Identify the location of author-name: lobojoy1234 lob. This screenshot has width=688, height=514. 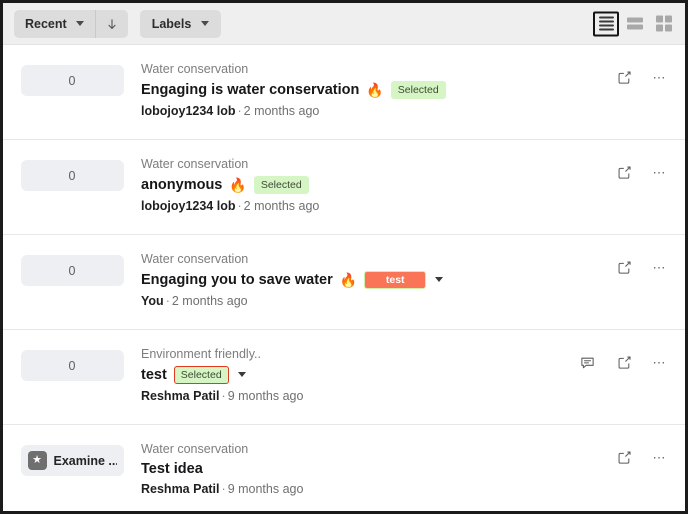
(188, 206).